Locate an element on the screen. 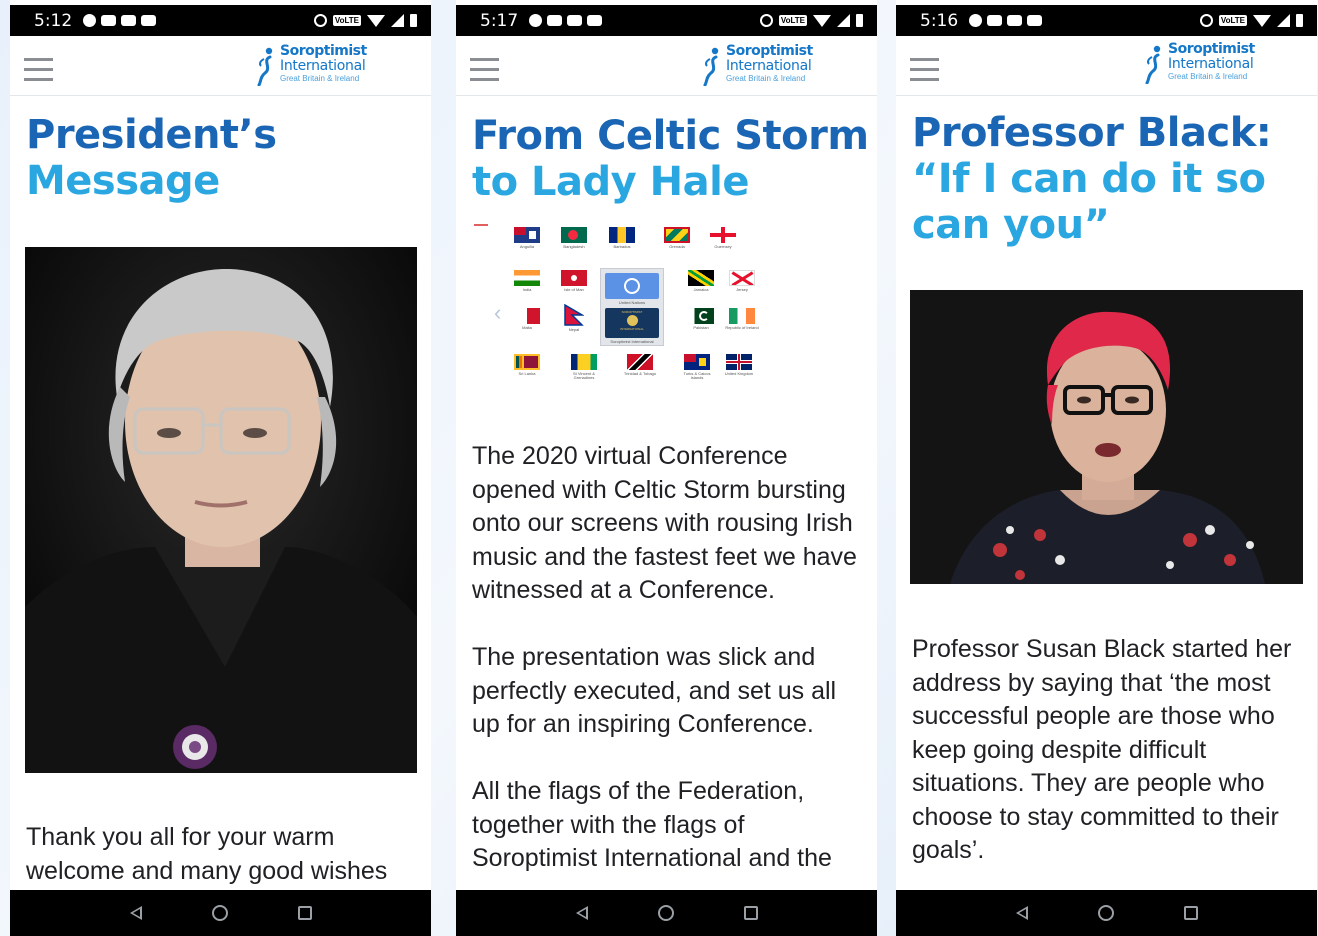 The width and height of the screenshot is (1318, 936). flag-nepal: Nepal is located at coordinates (574, 318).